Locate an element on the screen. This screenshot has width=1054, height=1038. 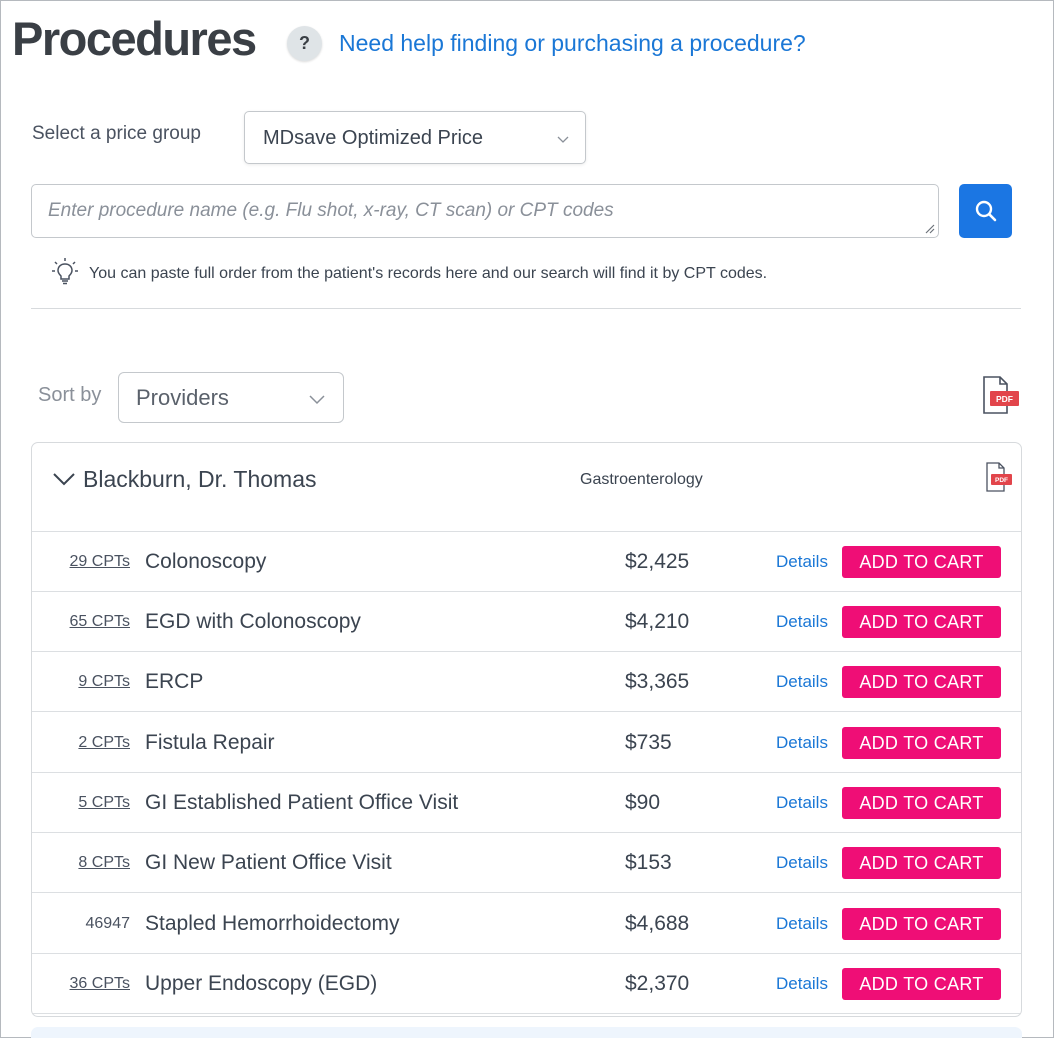
help-icon: ? is located at coordinates (304, 43).